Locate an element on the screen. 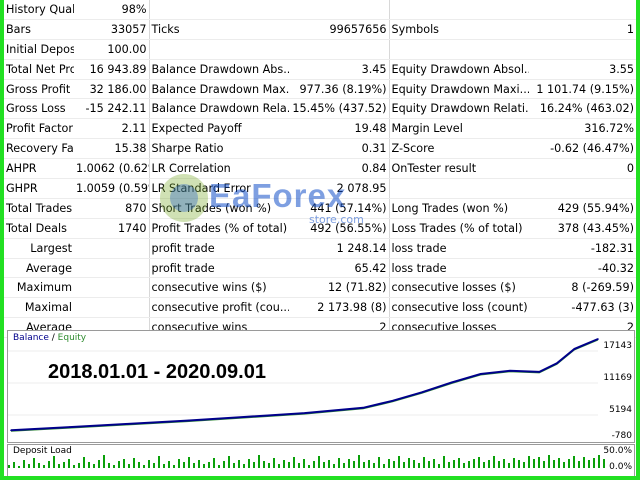 The height and width of the screenshot is (480, 640). stats-cell: Maximum is located at coordinates (39, 288).